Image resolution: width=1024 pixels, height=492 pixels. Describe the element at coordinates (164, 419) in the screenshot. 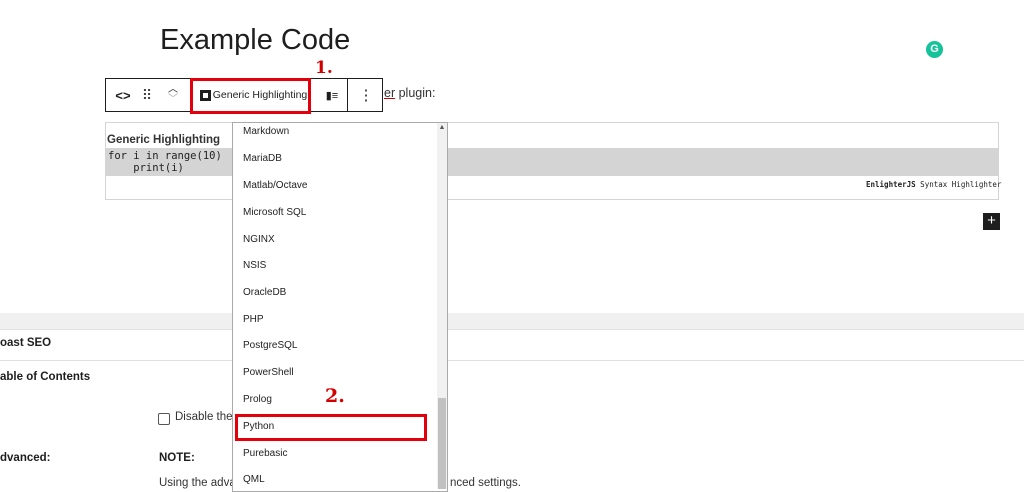

I see `disable-checkbox` at that location.